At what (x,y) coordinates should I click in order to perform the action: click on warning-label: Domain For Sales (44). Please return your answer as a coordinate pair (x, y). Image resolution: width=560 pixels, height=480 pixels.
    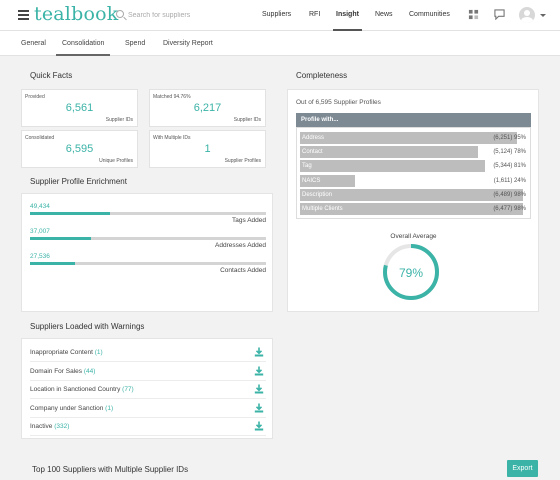
    Looking at the image, I should click on (62, 371).